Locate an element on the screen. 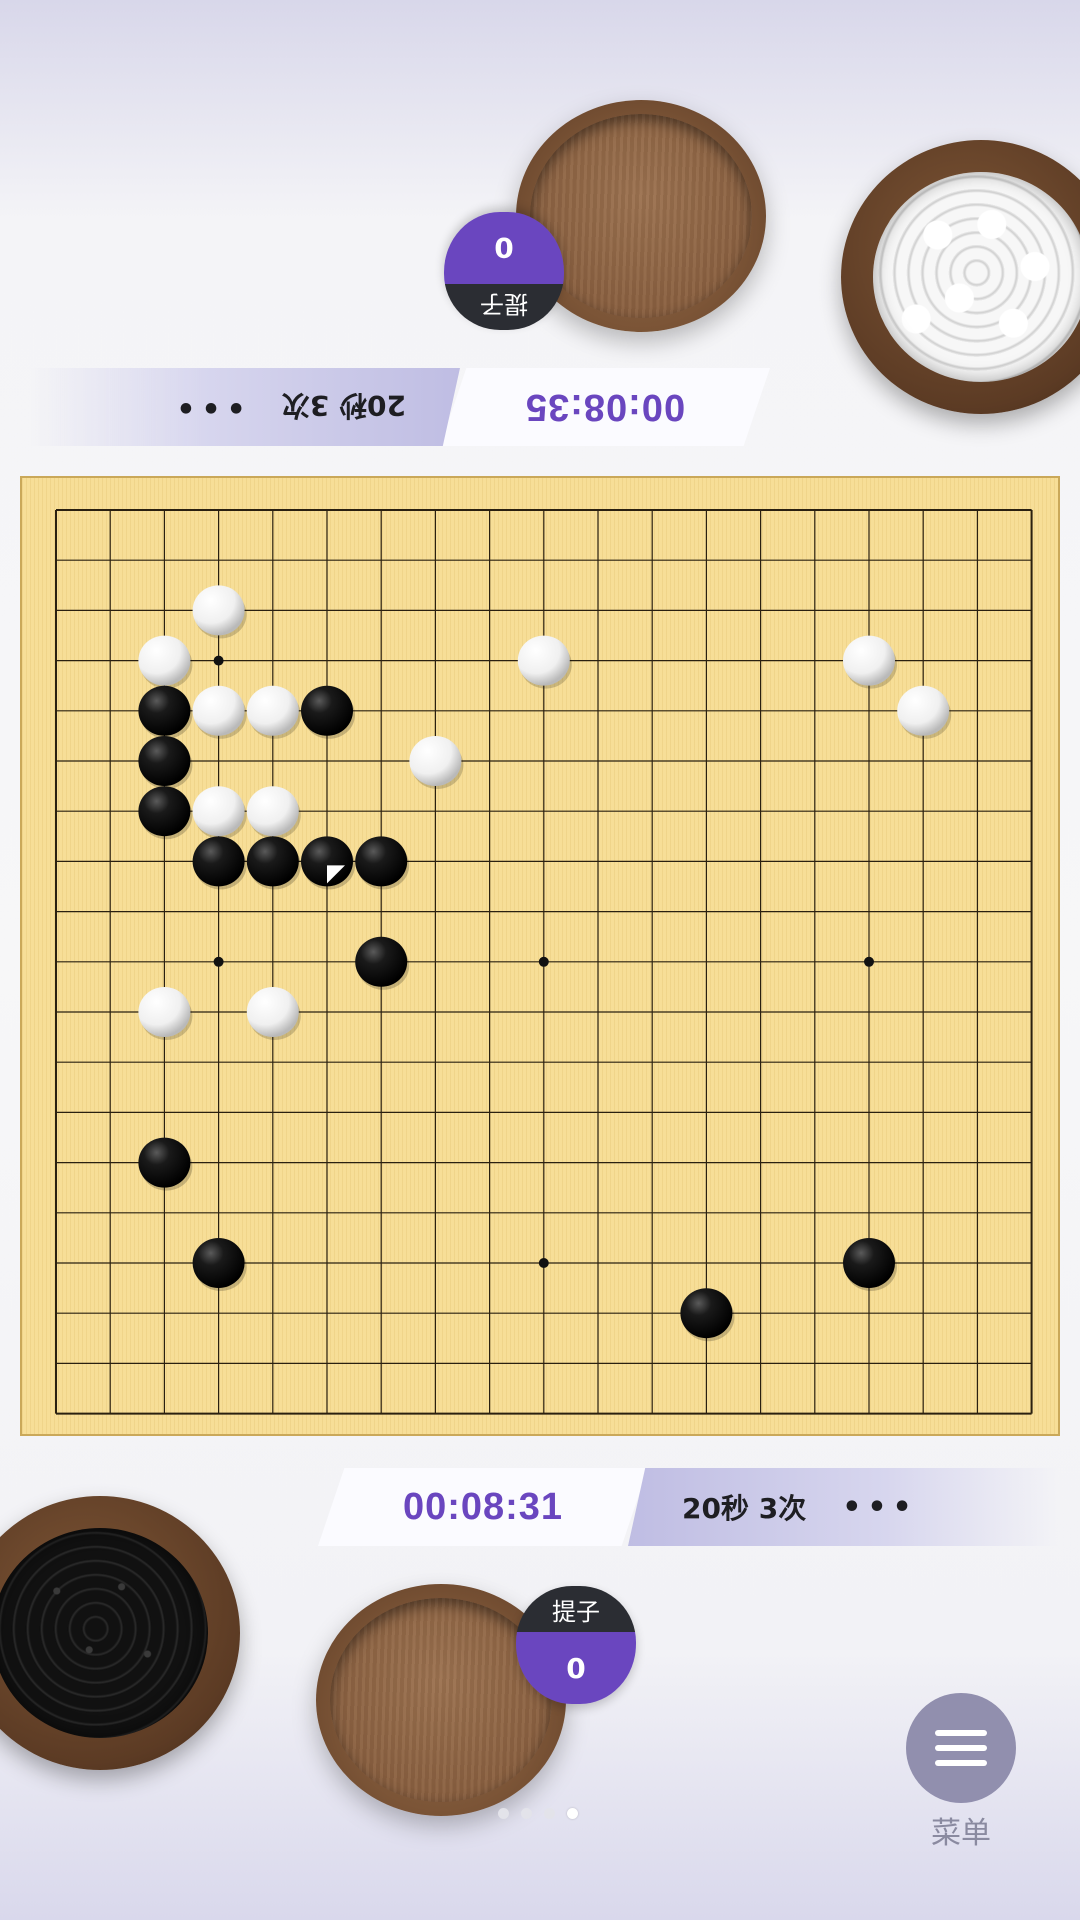 This screenshot has width=1080, height=1920. player-main-time: 00:08:31 is located at coordinates (483, 1507).